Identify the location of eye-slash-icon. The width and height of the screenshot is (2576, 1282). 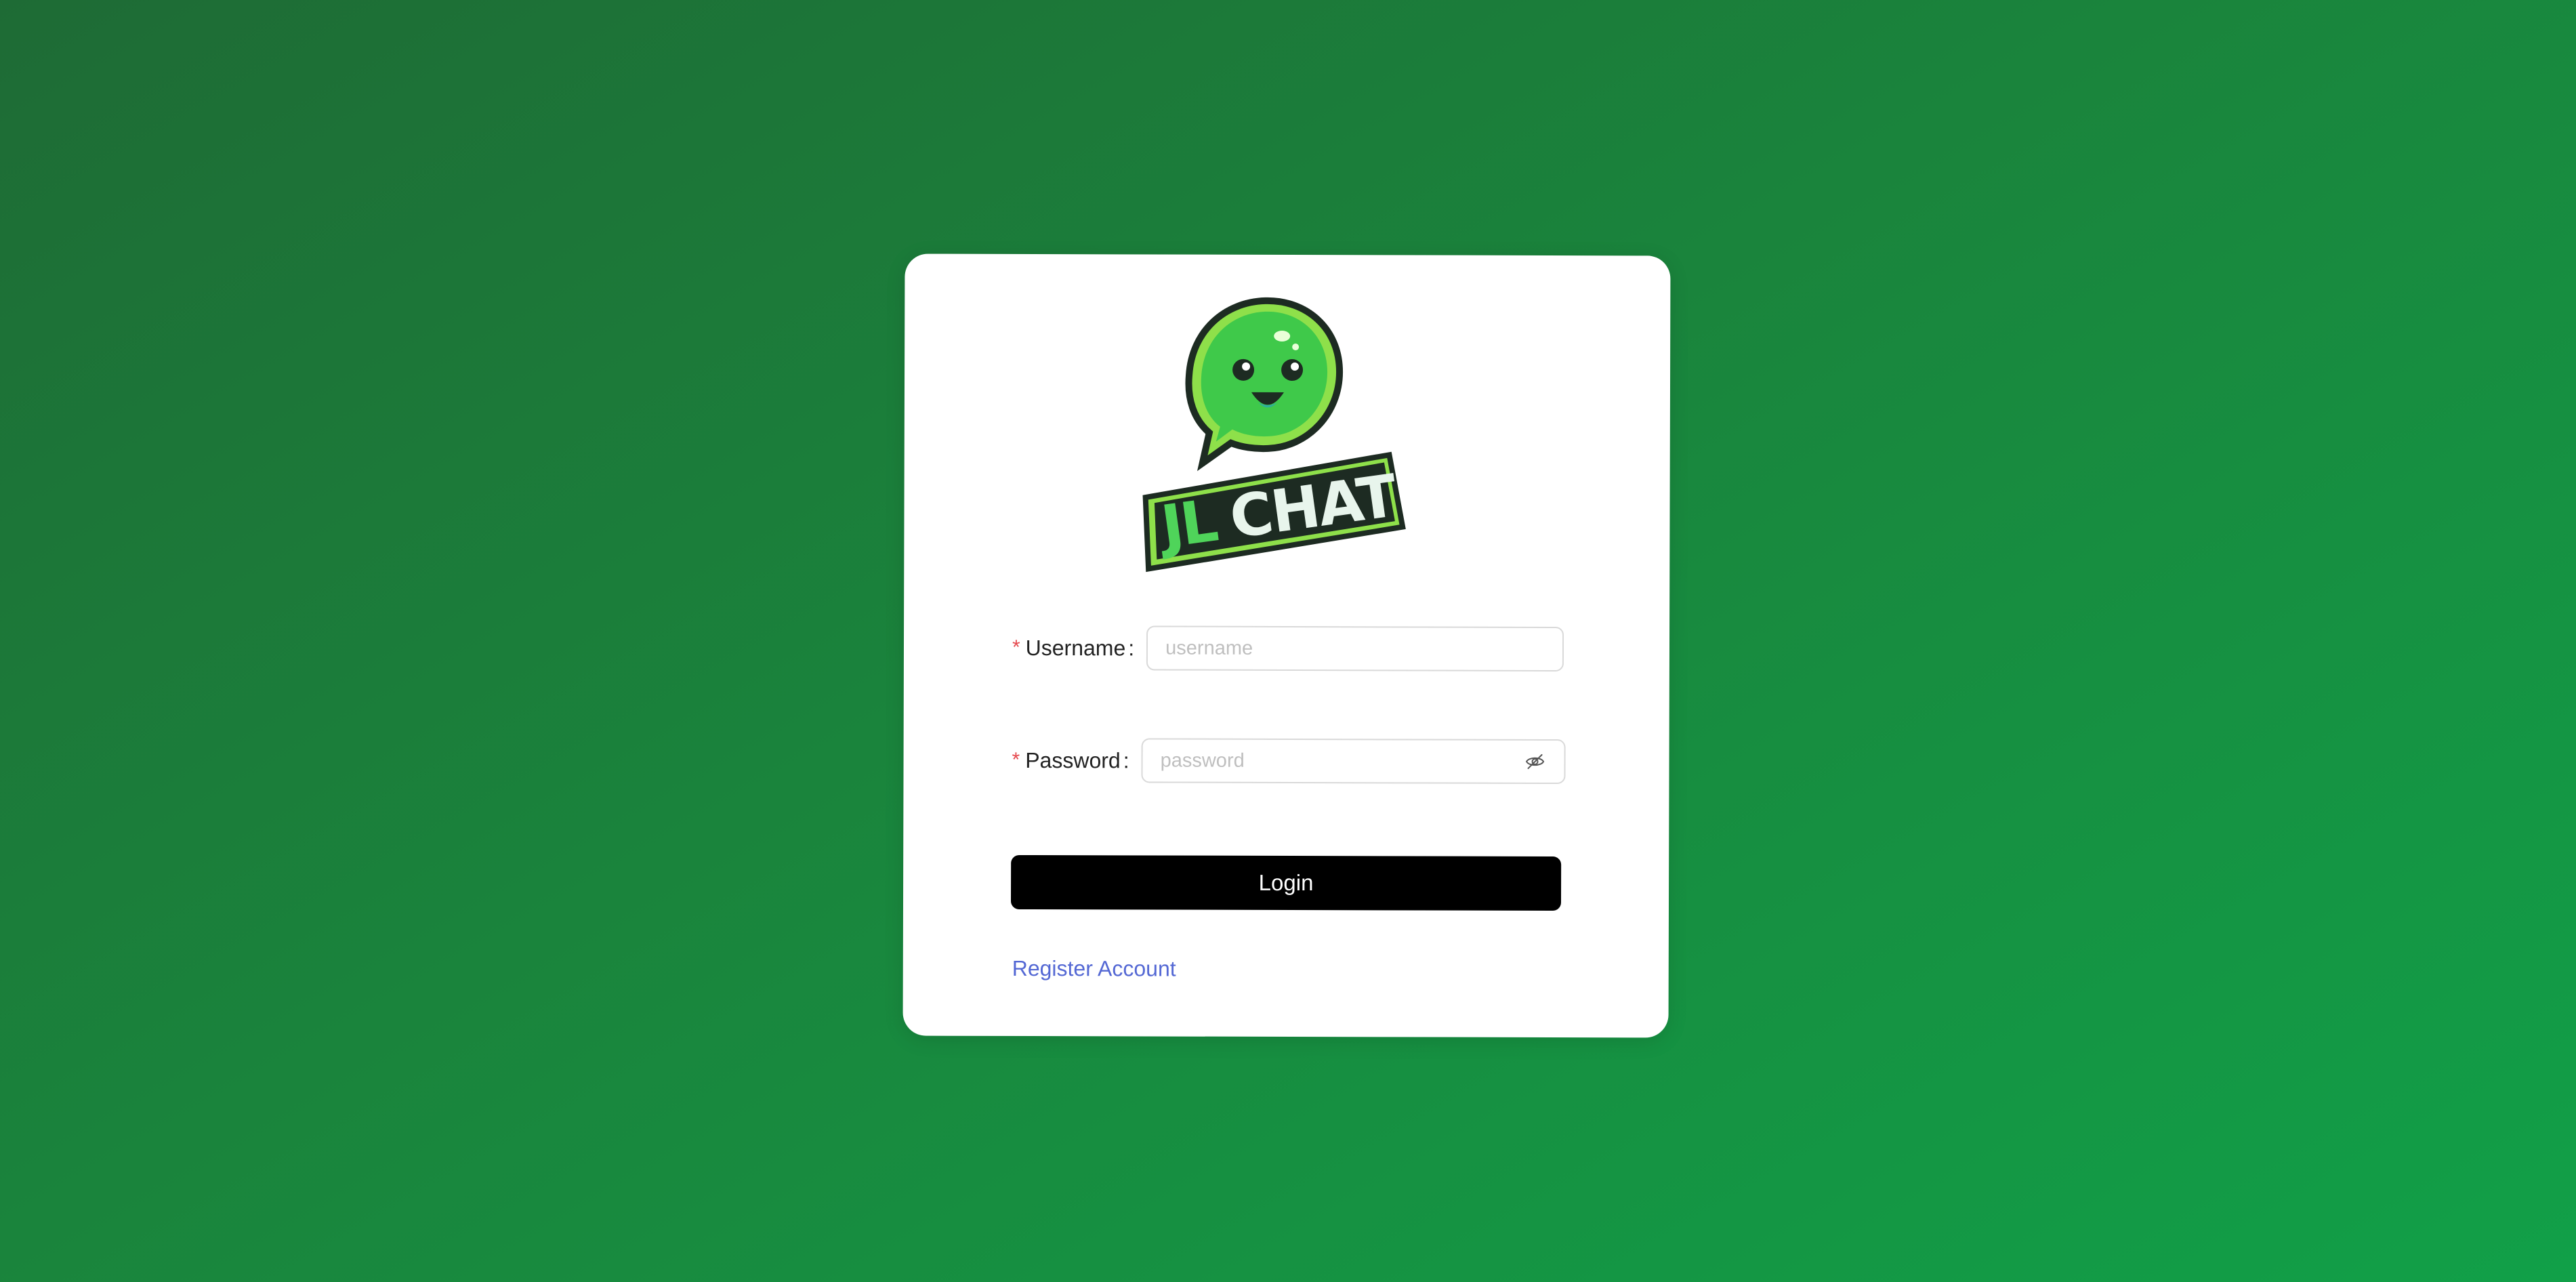
(1535, 761).